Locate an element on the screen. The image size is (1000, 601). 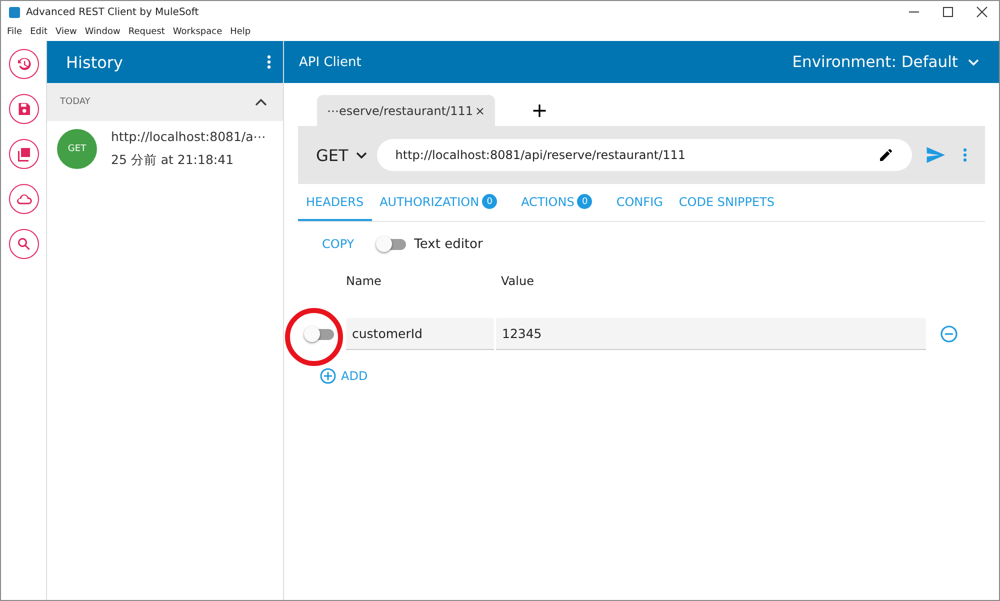
panel-title: API Client is located at coordinates (330, 62).